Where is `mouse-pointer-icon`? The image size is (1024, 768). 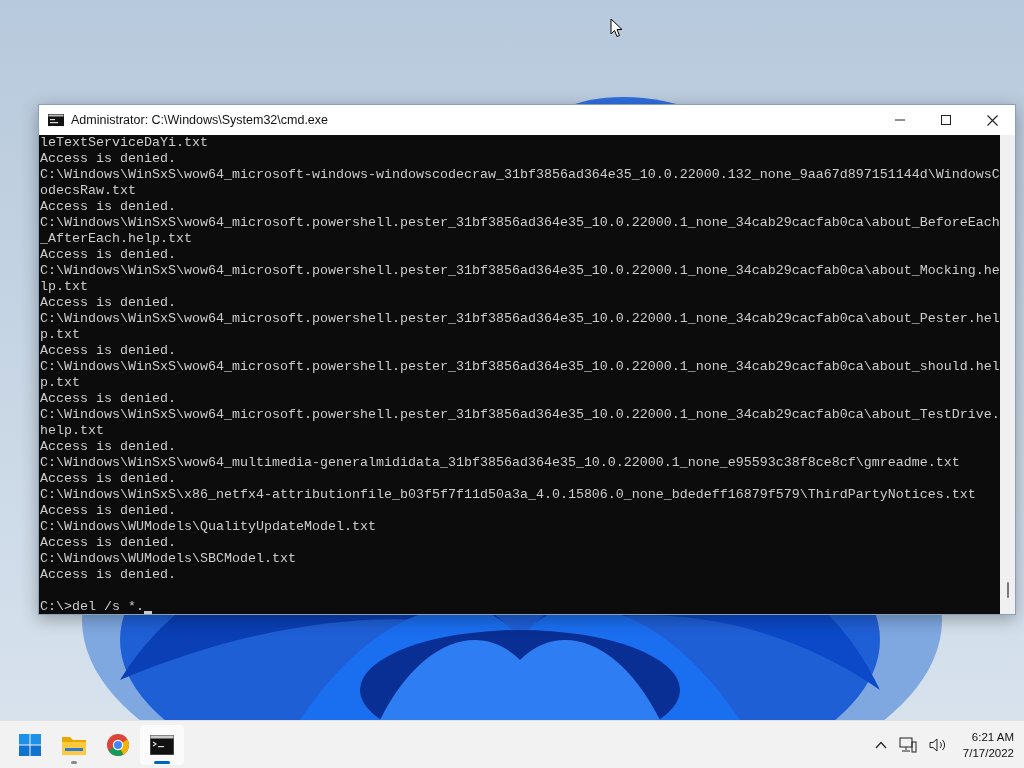
mouse-pointer-icon is located at coordinates (616, 28).